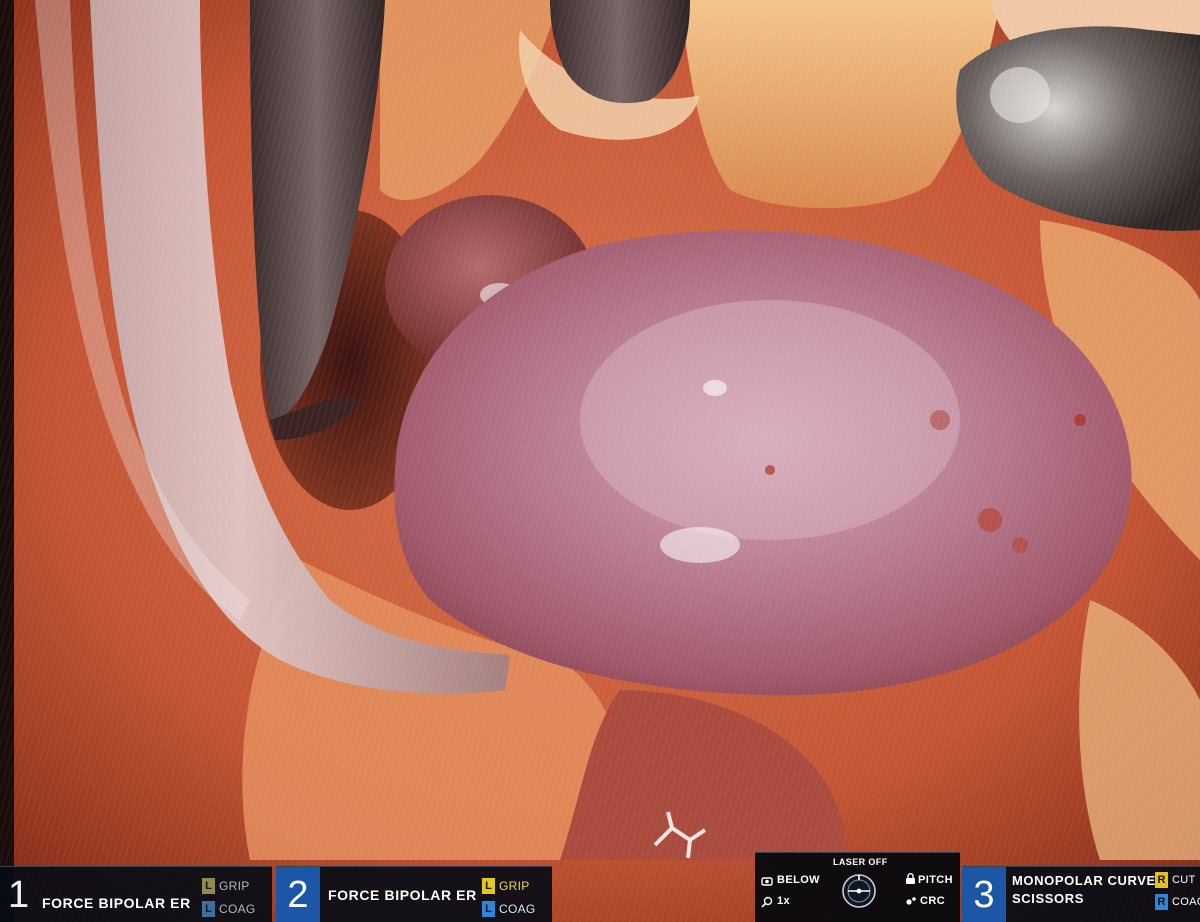 This screenshot has width=1200, height=922. I want to click on arm-1-instrument-name: FORCE BIPOLAR ER, so click(116, 903).